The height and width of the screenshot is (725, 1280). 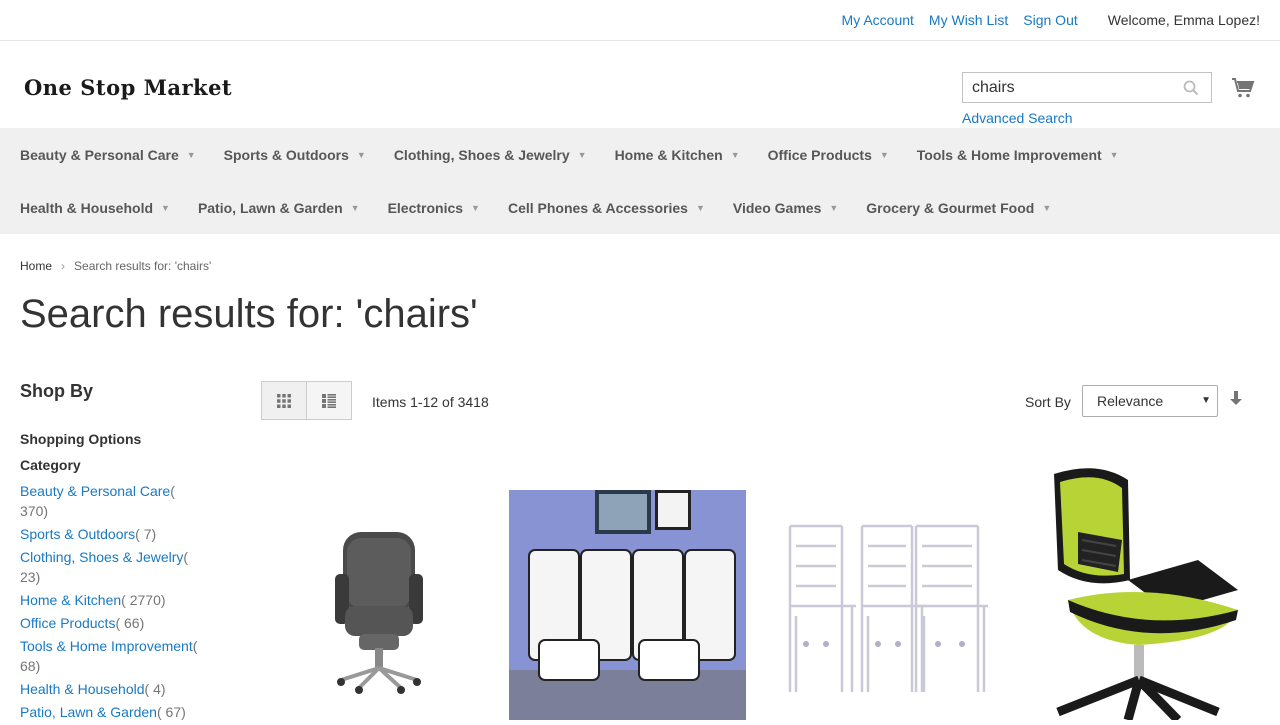 What do you see at coordinates (1017, 118) in the screenshot?
I see `advanced-search-link: Advanced Search` at bounding box center [1017, 118].